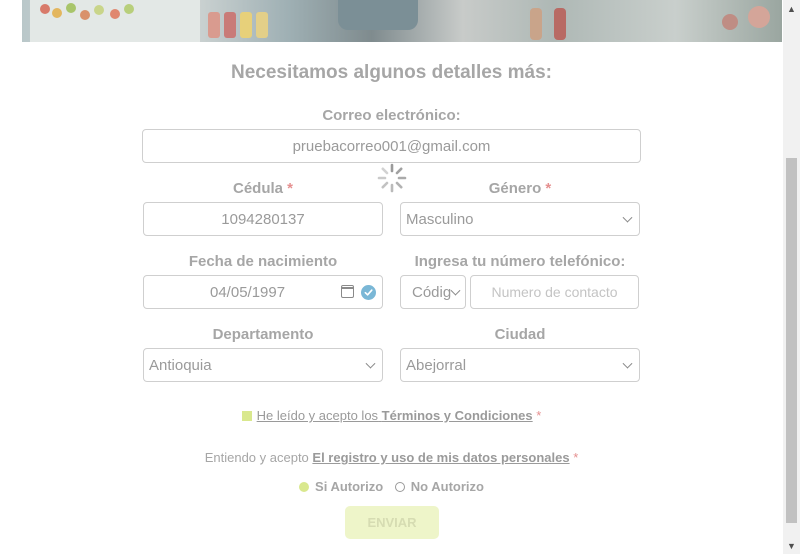 The height and width of the screenshot is (554, 800). I want to click on phone-number-input: Numero de contacto, so click(554, 292).